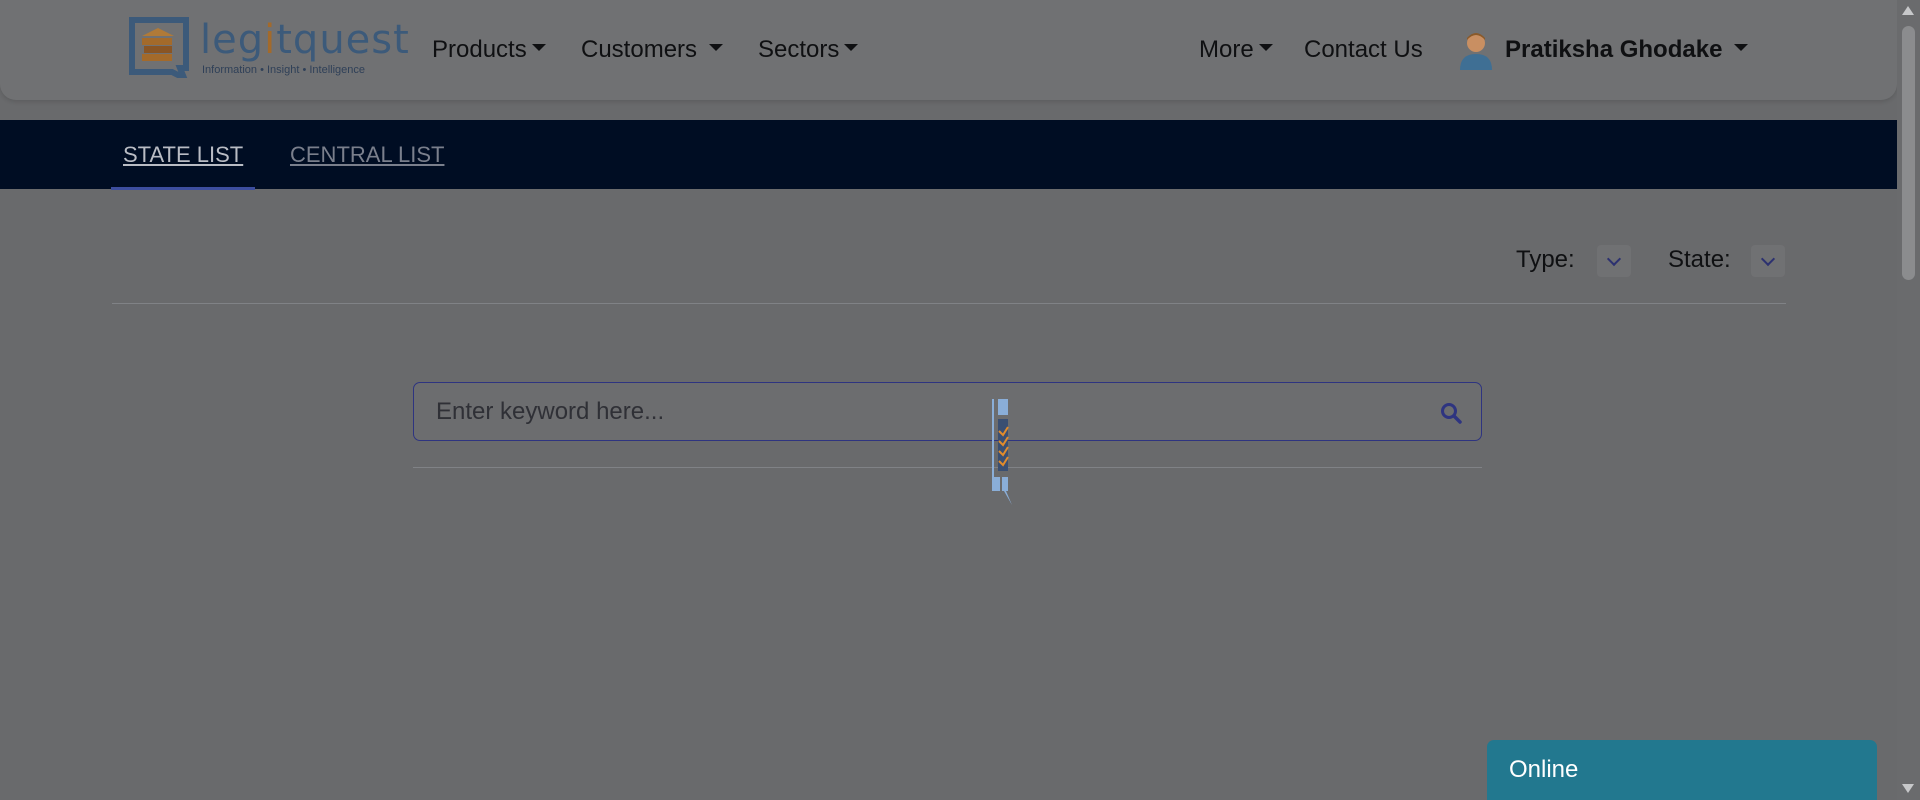 The height and width of the screenshot is (800, 1920). I want to click on list-tab-bar: STATE LIST CENTRAL LIST, so click(948, 155).